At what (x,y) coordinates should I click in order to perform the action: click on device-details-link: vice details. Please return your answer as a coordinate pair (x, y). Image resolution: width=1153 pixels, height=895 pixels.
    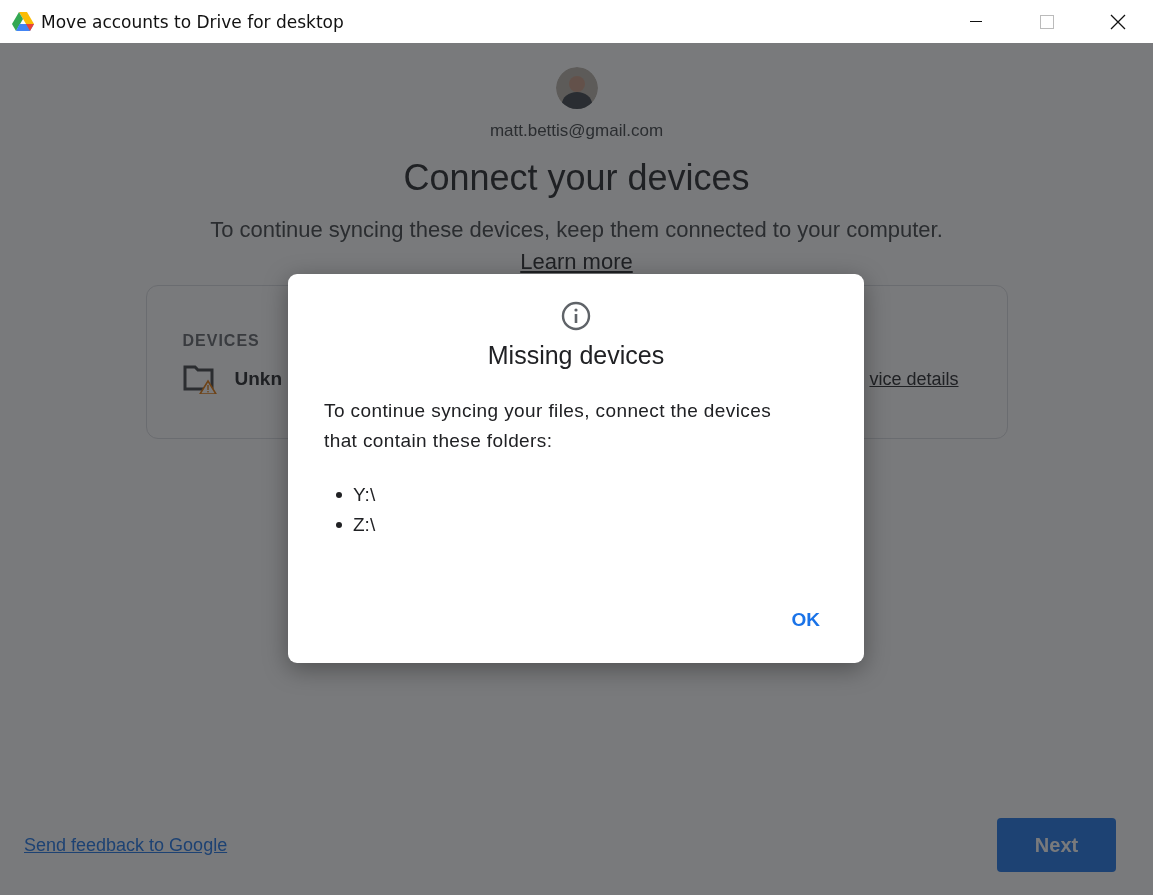
    Looking at the image, I should click on (914, 379).